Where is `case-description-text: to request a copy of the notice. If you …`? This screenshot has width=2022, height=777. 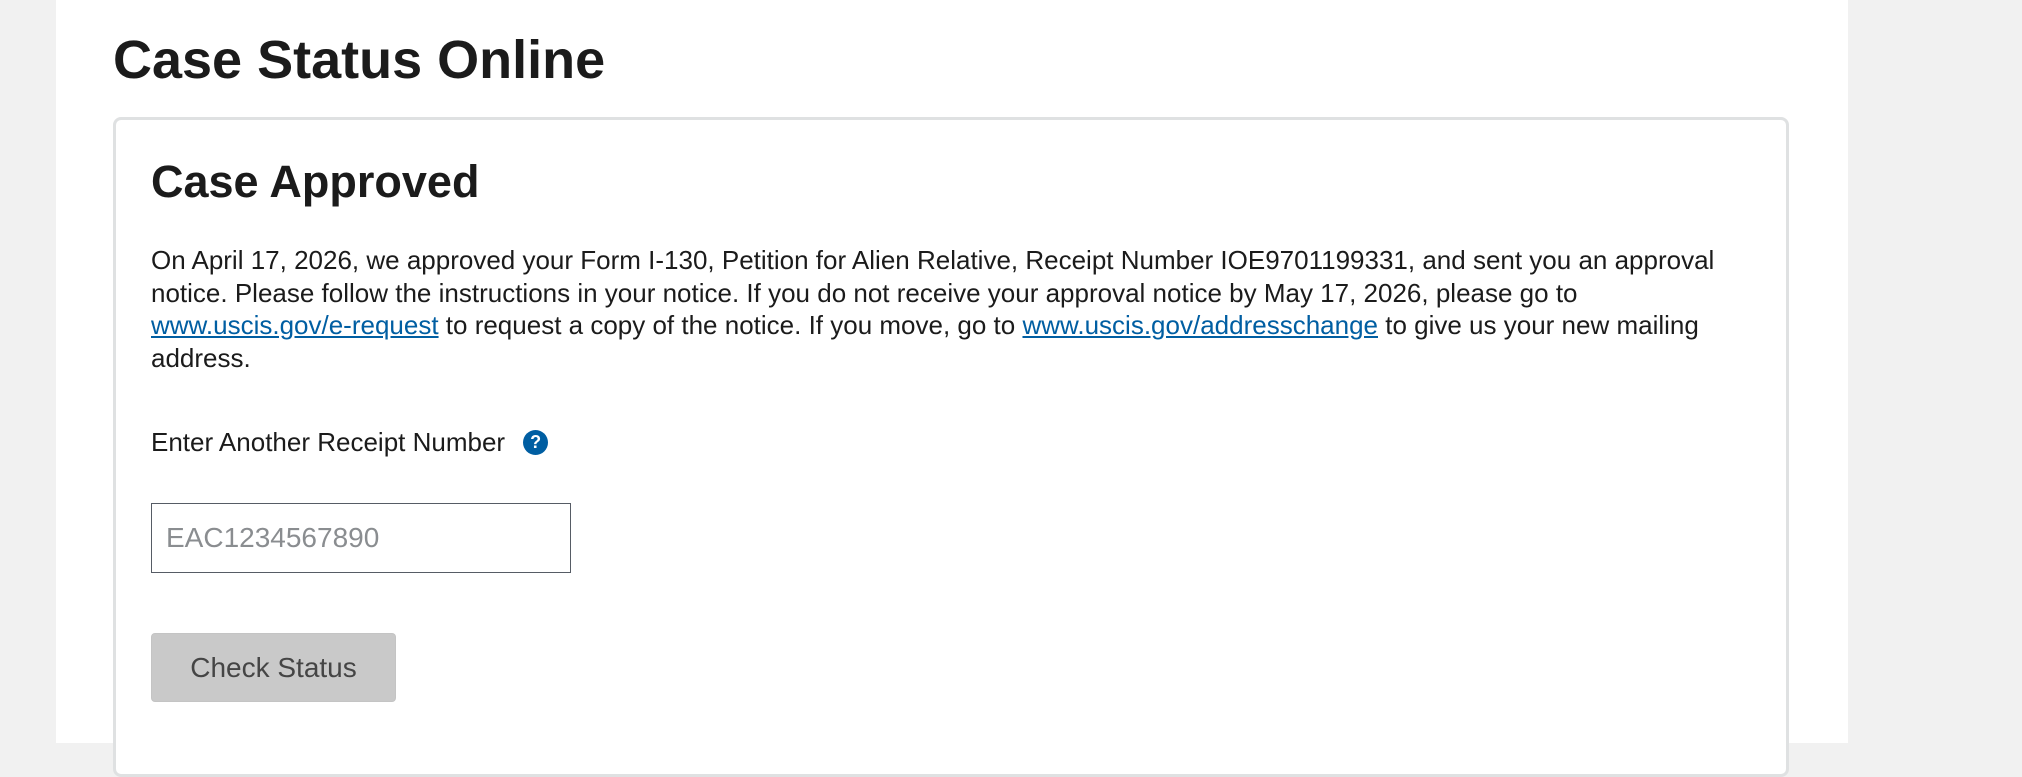 case-description-text: to request a copy of the notice. If you … is located at coordinates (730, 325).